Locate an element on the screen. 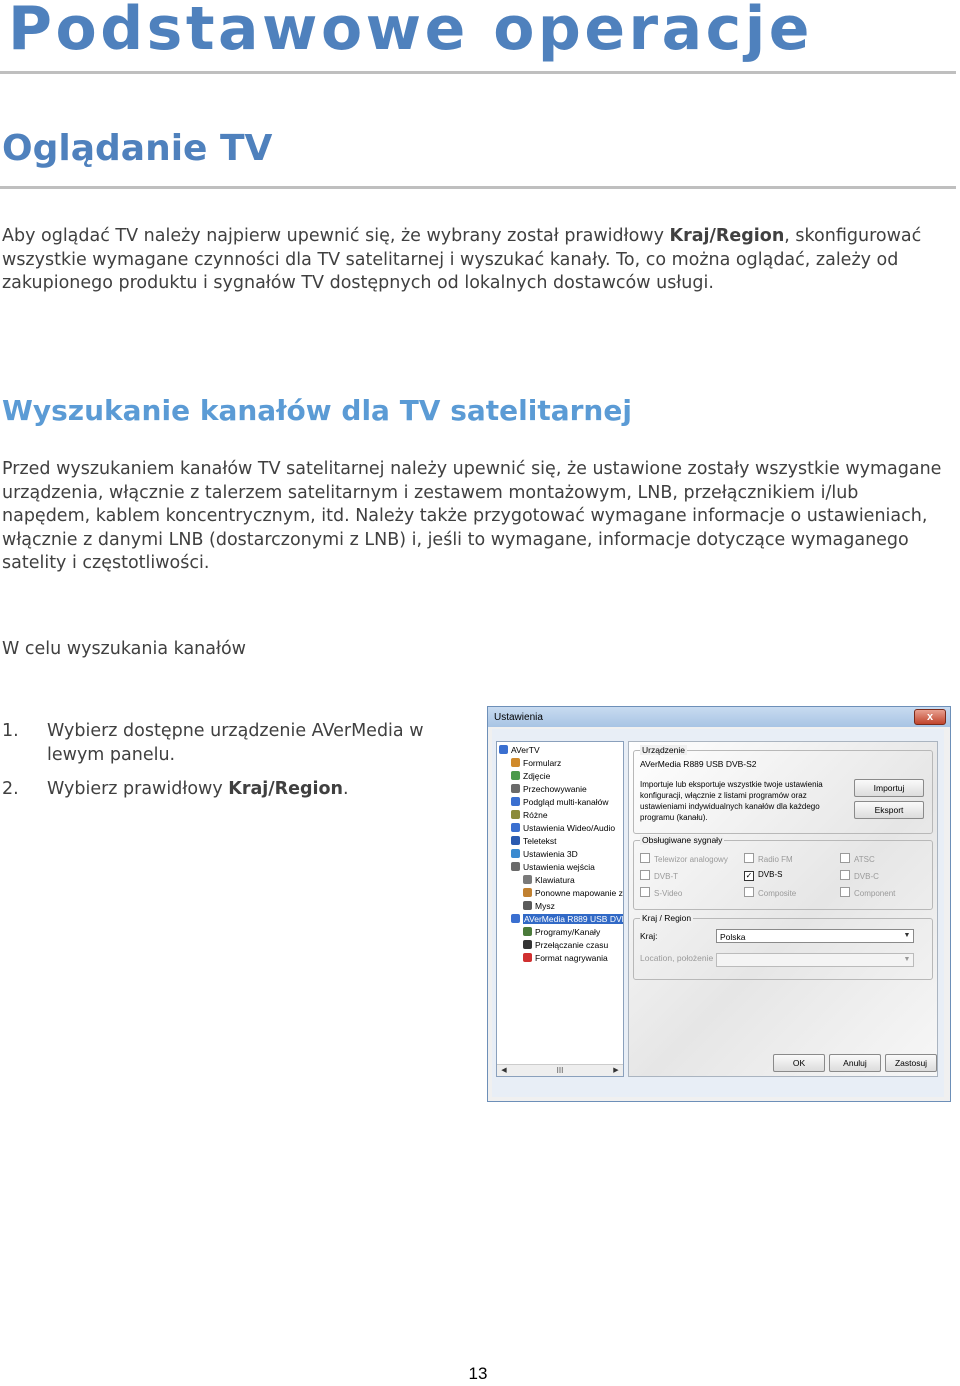  import-button: Importuj is located at coordinates (889, 788).